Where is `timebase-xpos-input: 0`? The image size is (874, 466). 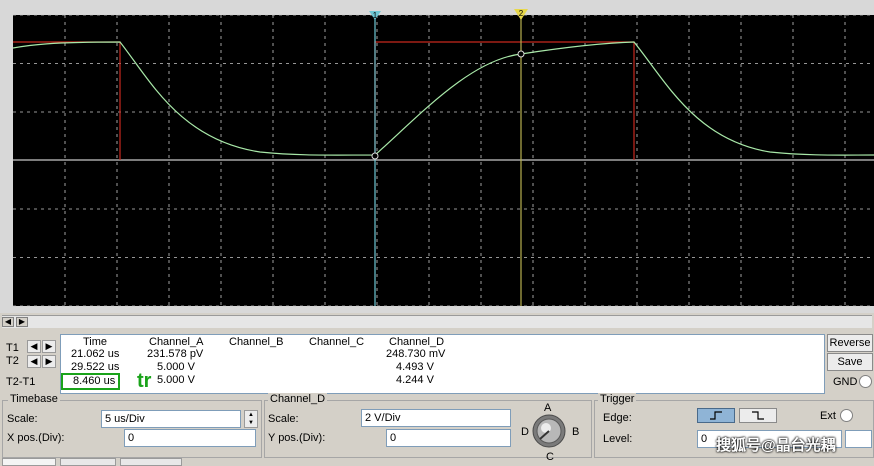
timebase-xpos-input: 0 is located at coordinates (190, 438).